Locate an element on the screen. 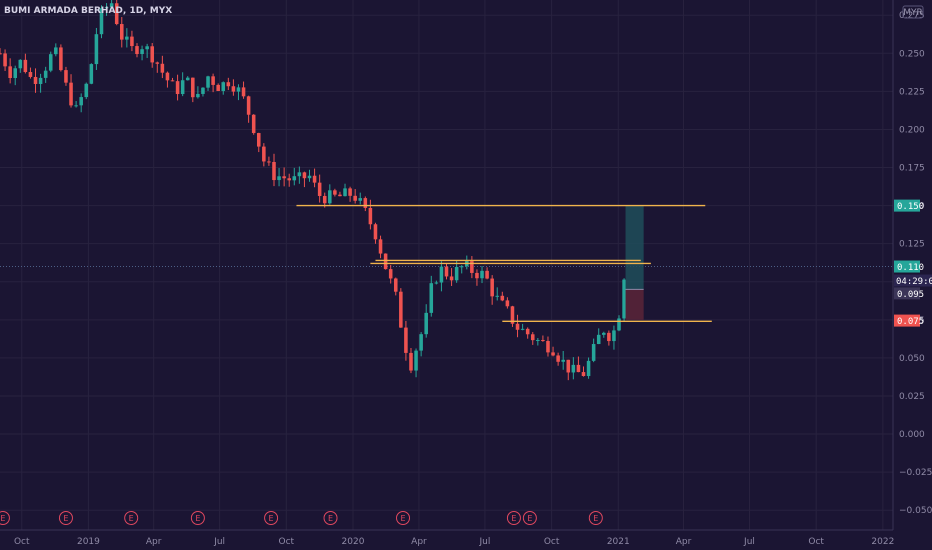  x-tick-label: 2022 is located at coordinates (882, 542).